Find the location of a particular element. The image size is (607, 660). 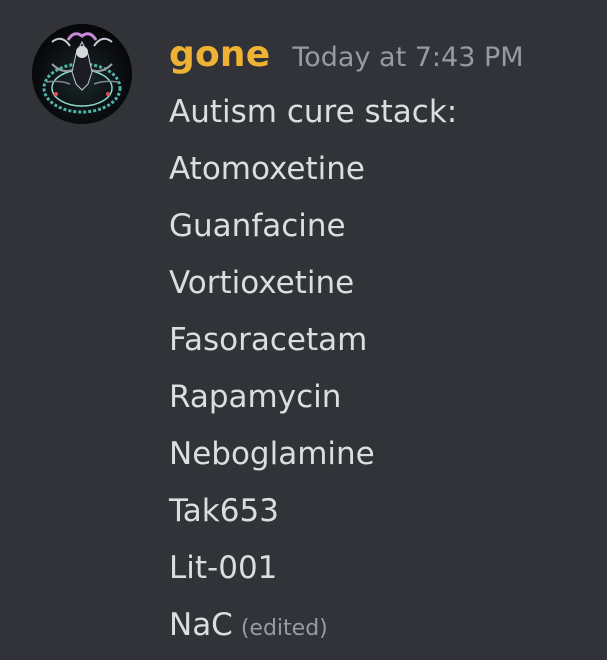

message-line: Fasoracetam is located at coordinates (268, 340).